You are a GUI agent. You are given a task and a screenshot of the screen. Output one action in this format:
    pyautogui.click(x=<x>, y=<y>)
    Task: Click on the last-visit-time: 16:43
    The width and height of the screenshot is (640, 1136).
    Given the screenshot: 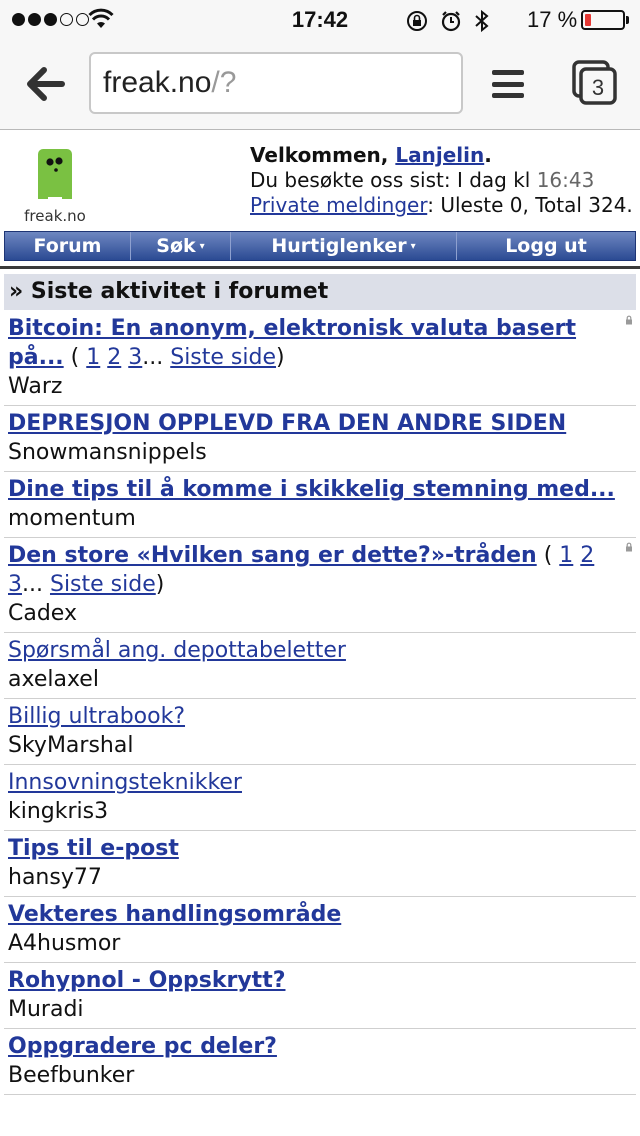 What is the action you would take?
    pyautogui.click(x=565, y=180)
    